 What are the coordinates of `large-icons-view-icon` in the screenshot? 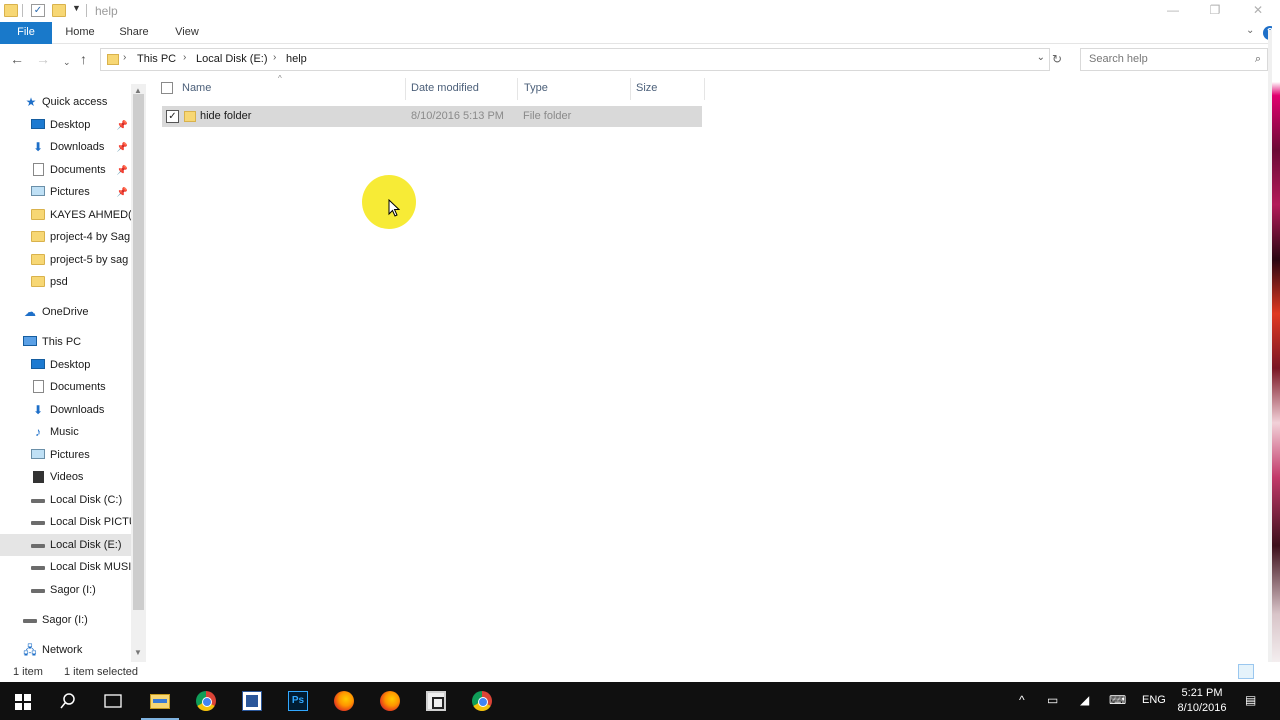 It's located at (1264, 671).